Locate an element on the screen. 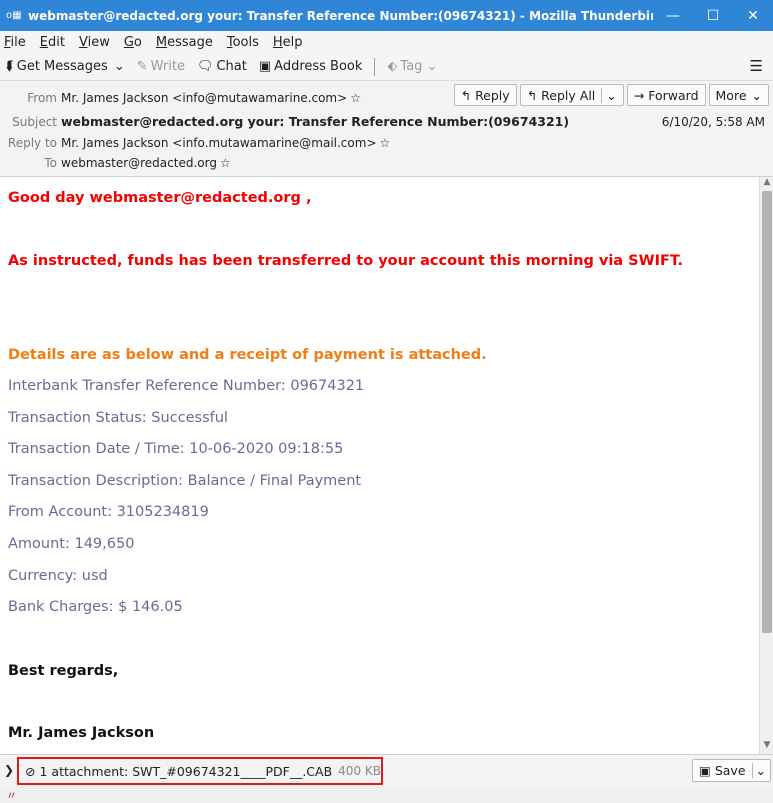  detail-line: Transaction Status: Successful is located at coordinates (118, 417).